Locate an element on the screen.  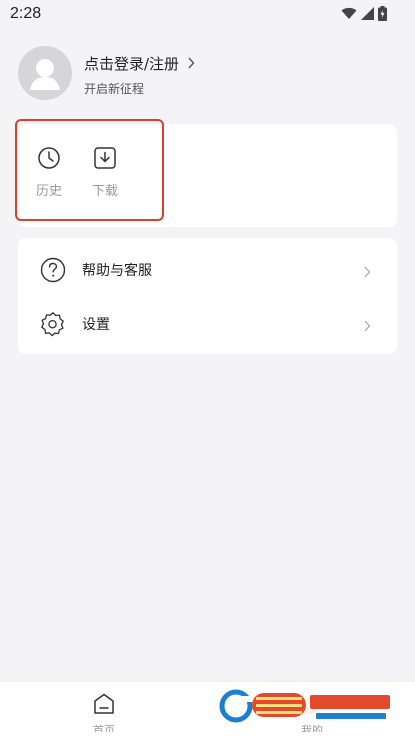
user-silhouette-icon is located at coordinates (45, 74).